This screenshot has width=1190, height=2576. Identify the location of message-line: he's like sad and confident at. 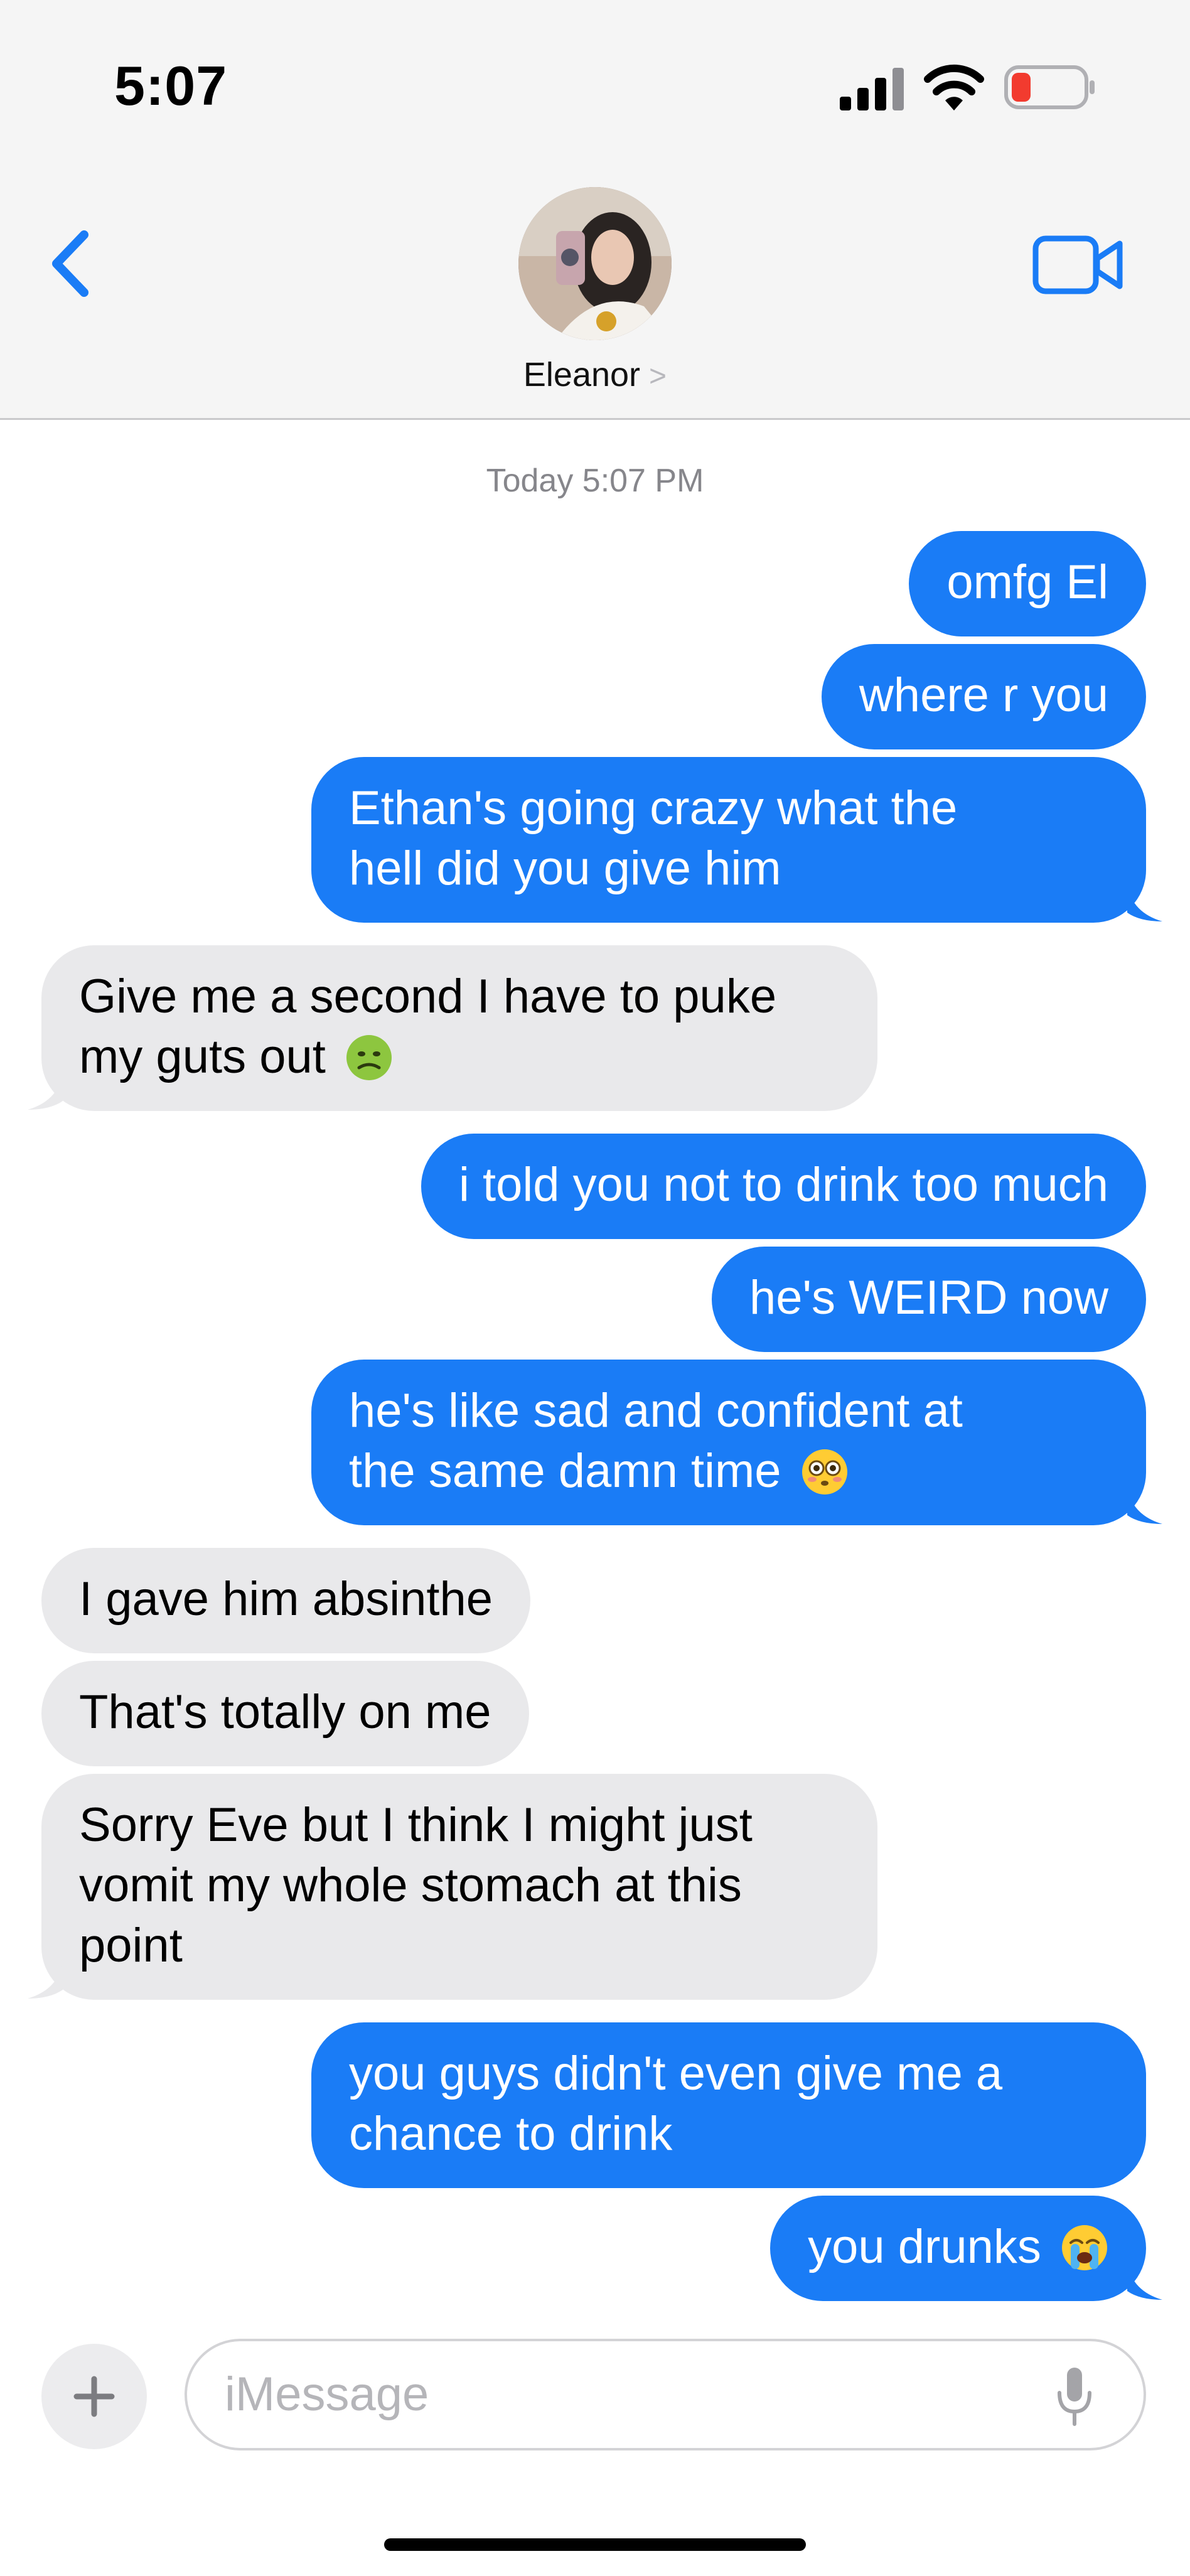
(656, 1410).